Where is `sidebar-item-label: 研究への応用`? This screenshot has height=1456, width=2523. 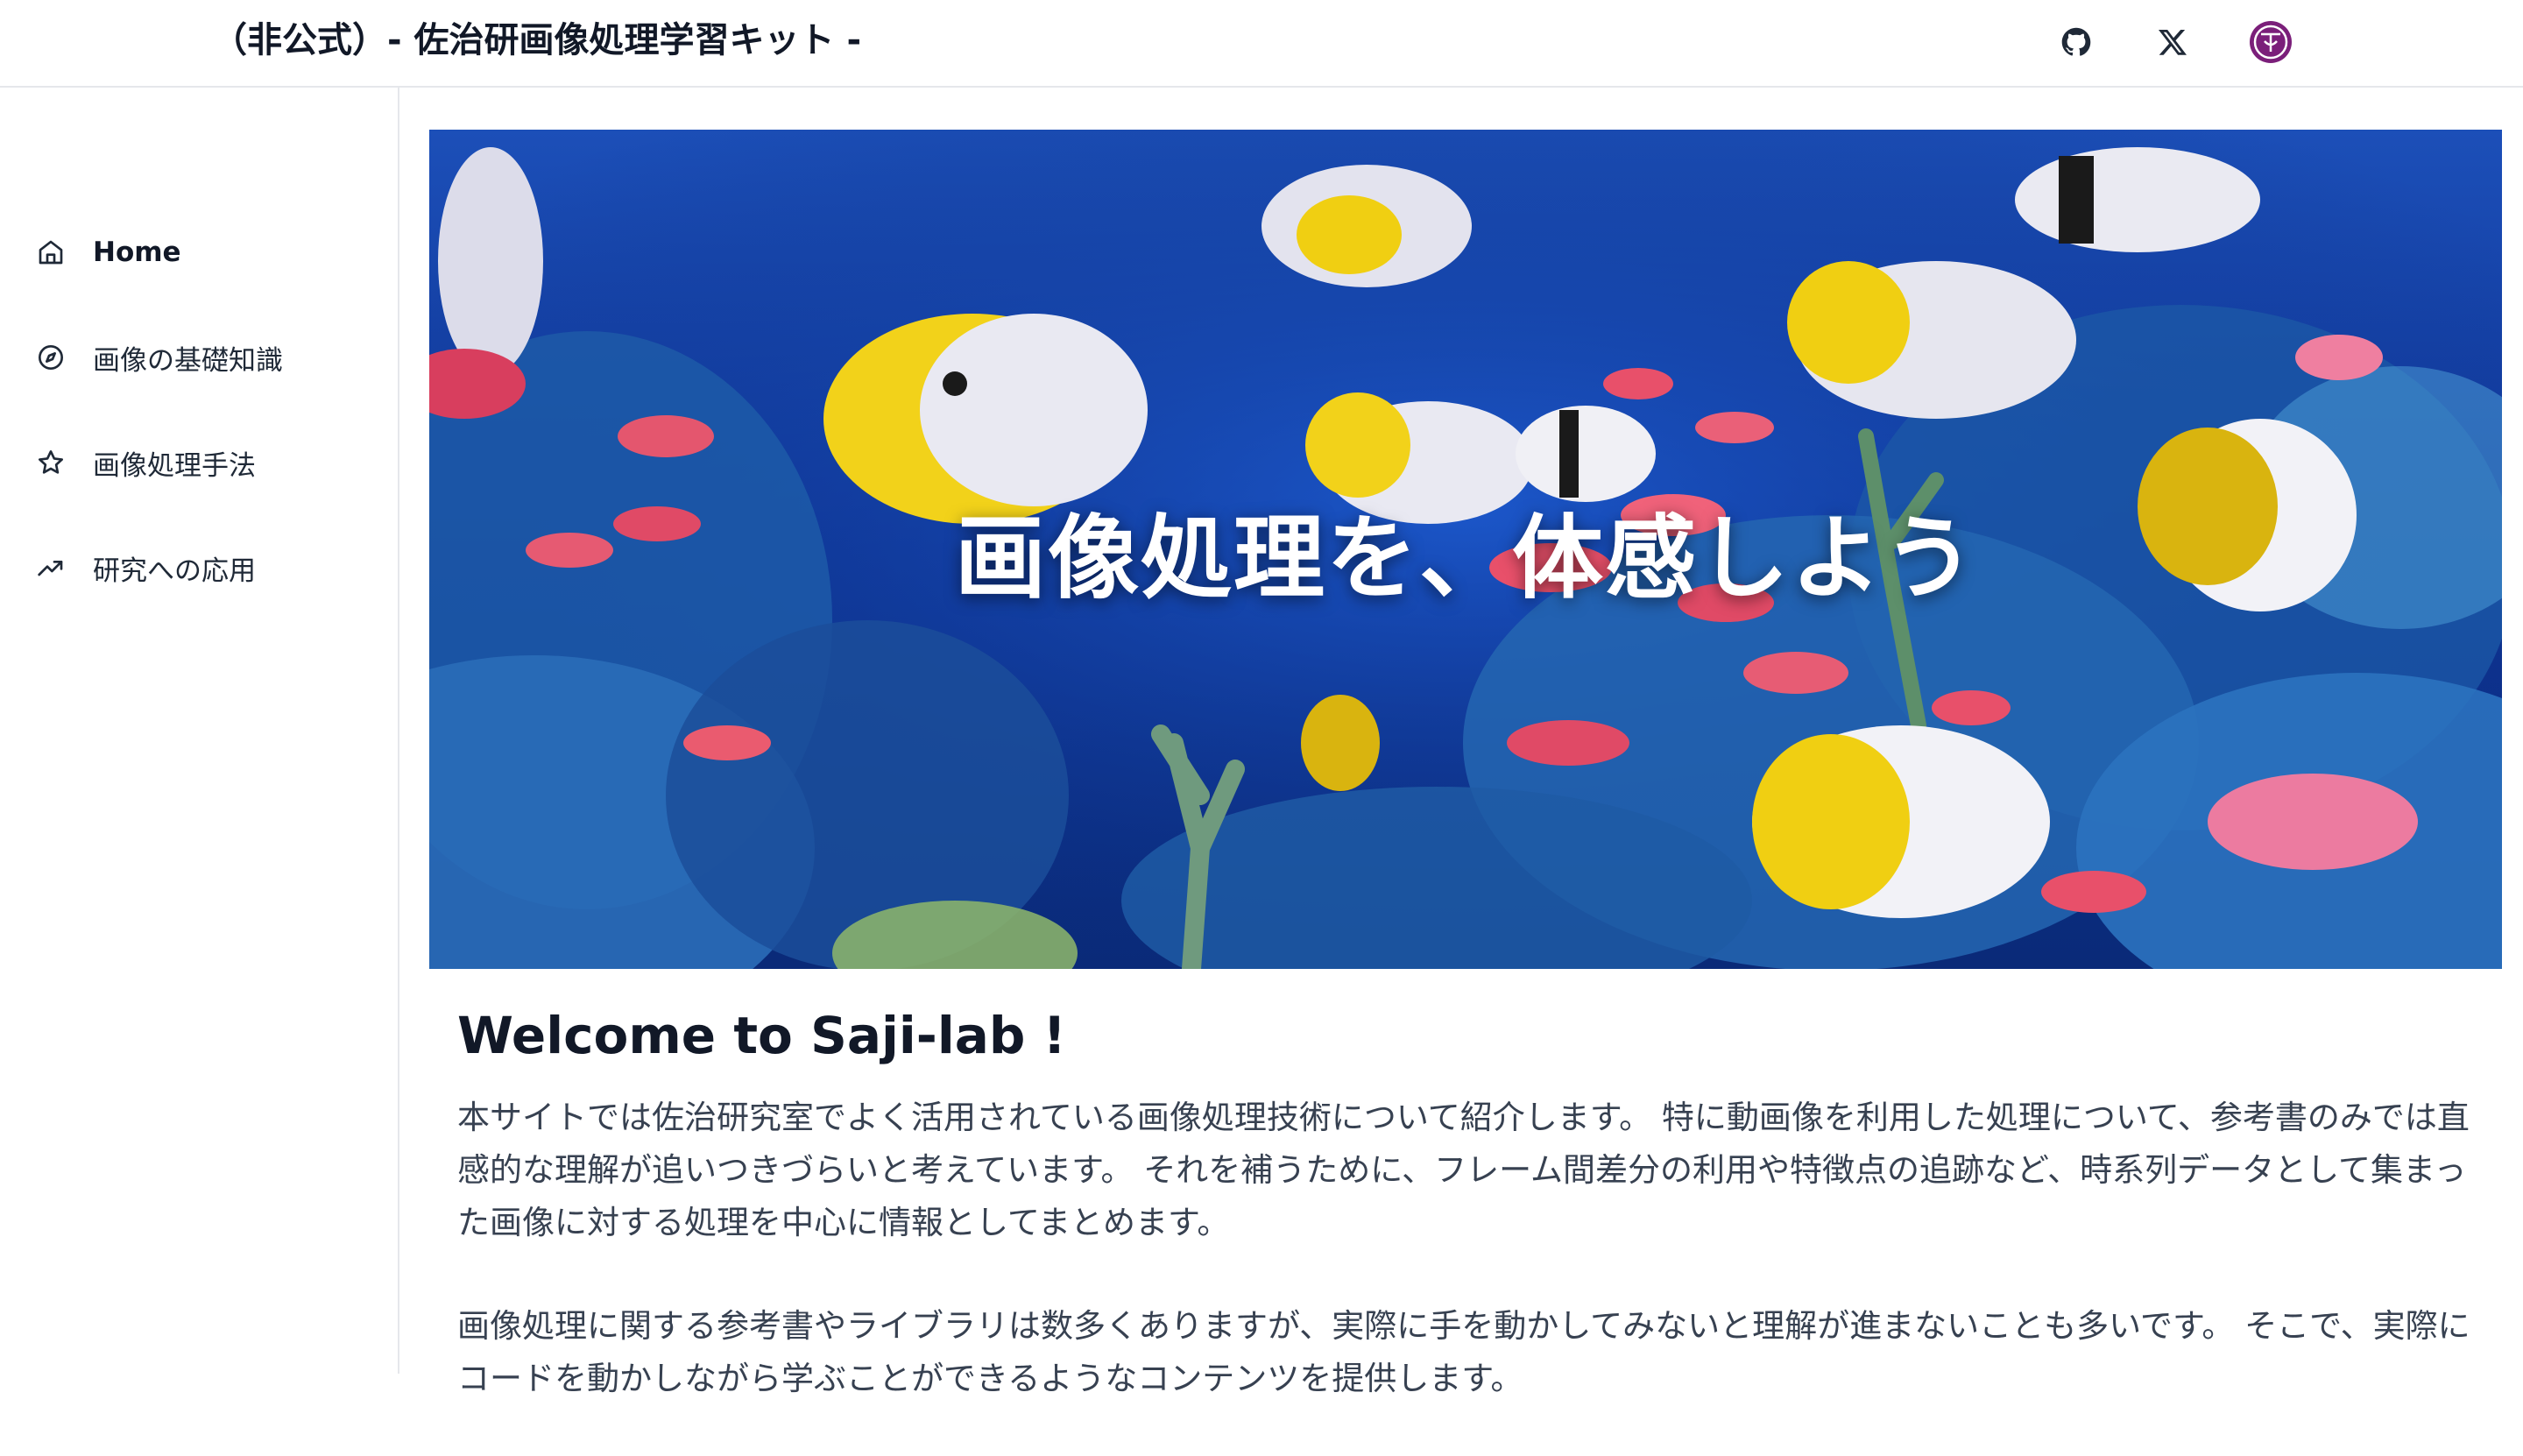
sidebar-item-label: 研究への応用 is located at coordinates (174, 571).